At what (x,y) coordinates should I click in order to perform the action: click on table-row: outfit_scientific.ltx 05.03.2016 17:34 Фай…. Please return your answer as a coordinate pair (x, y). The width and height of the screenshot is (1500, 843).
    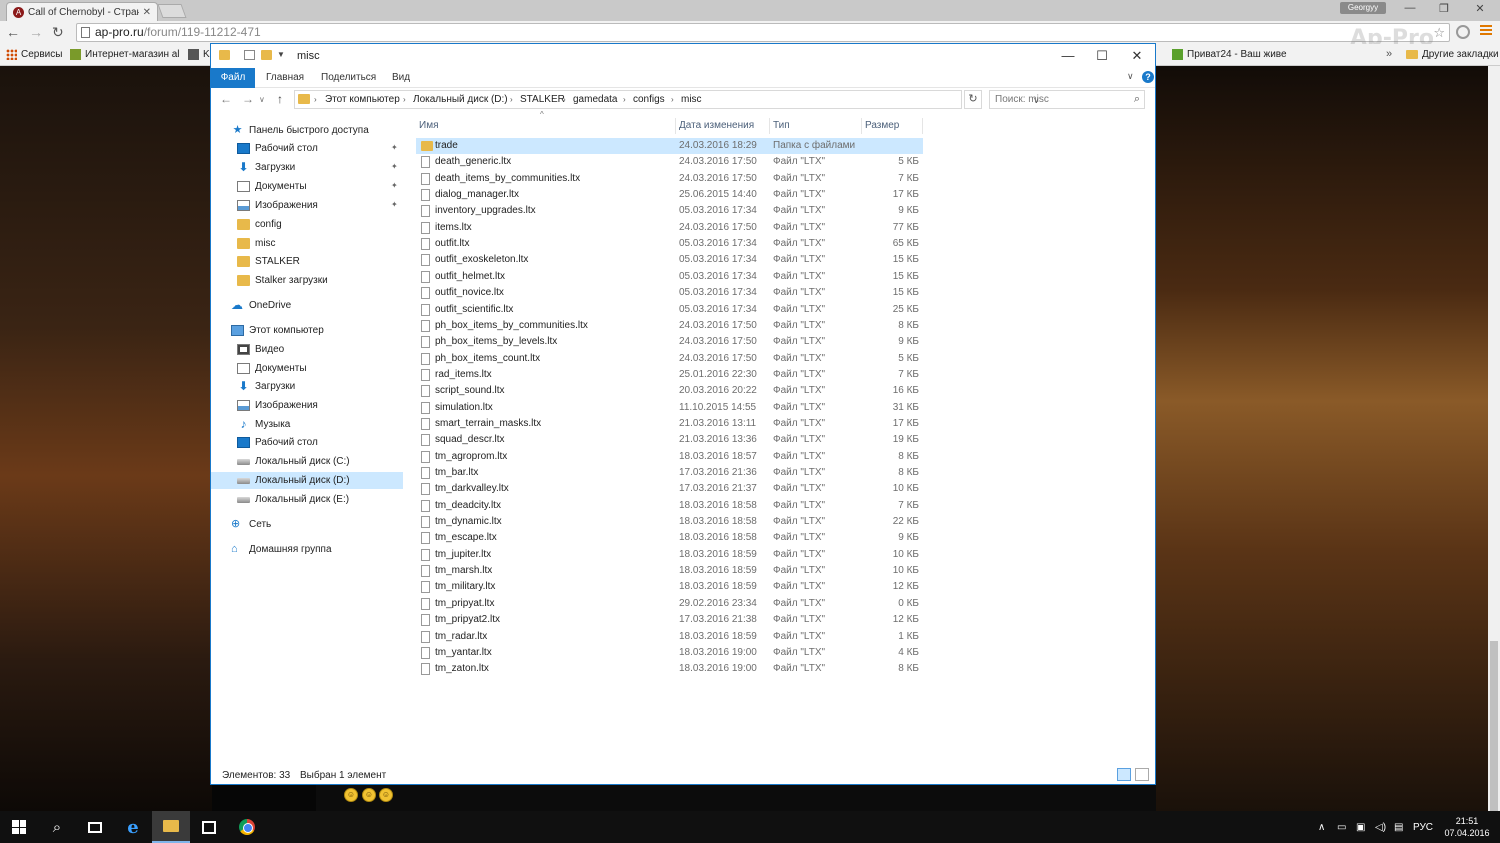
    Looking at the image, I should click on (669, 310).